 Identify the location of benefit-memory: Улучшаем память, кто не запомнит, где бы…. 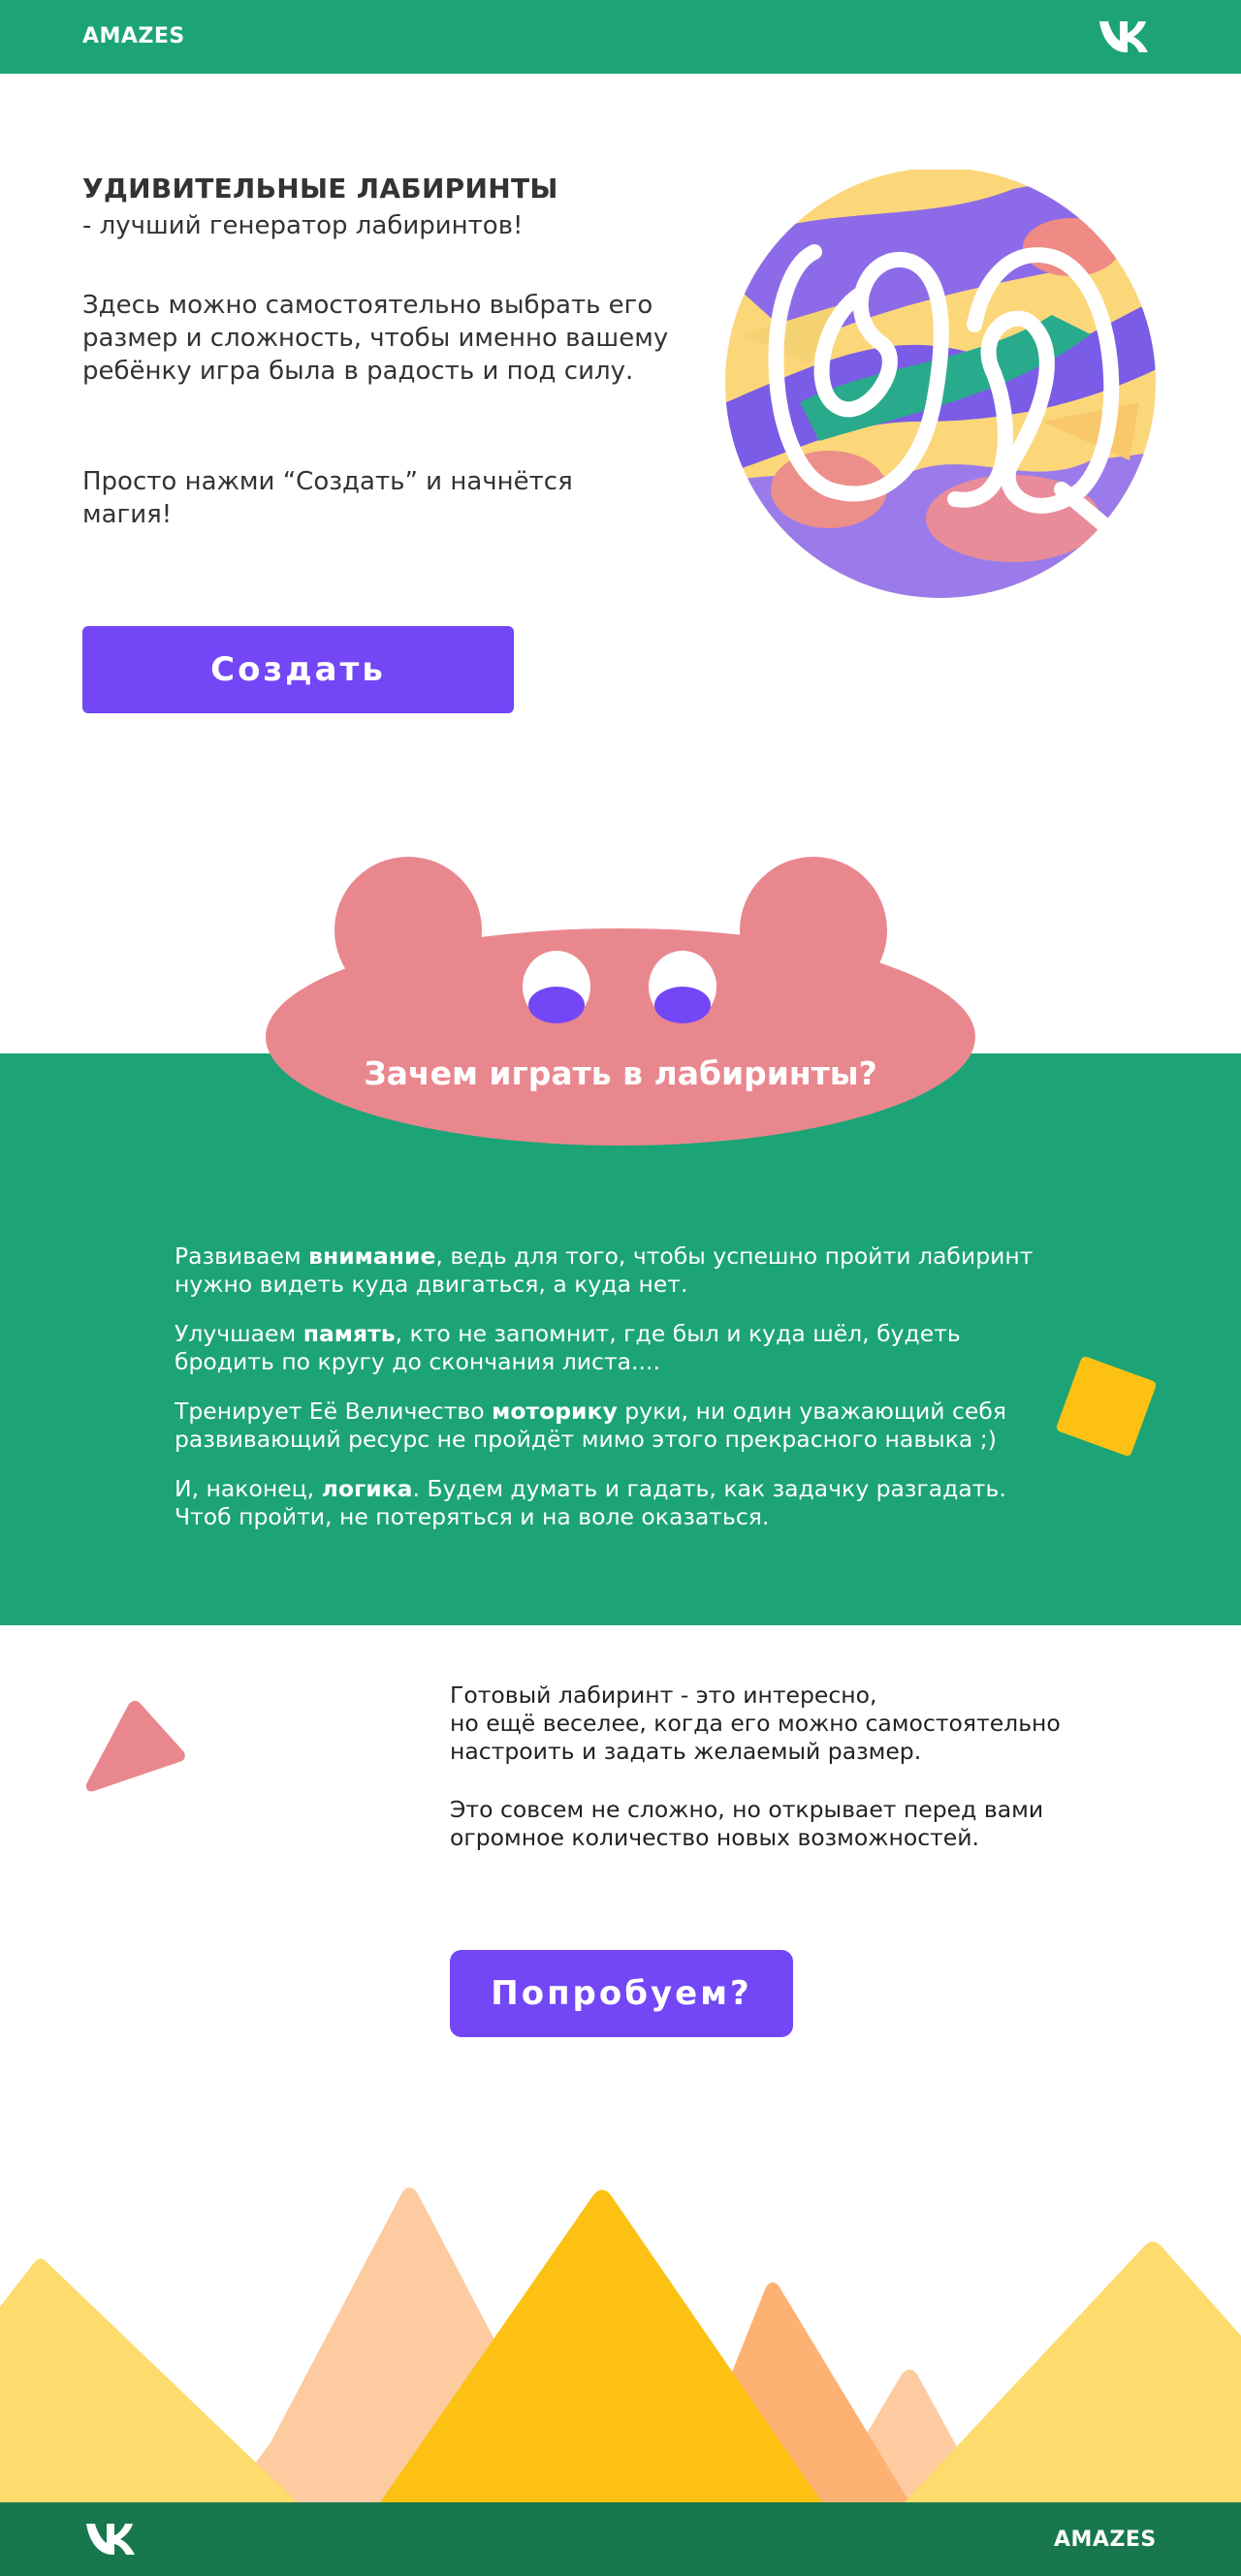
(568, 1347).